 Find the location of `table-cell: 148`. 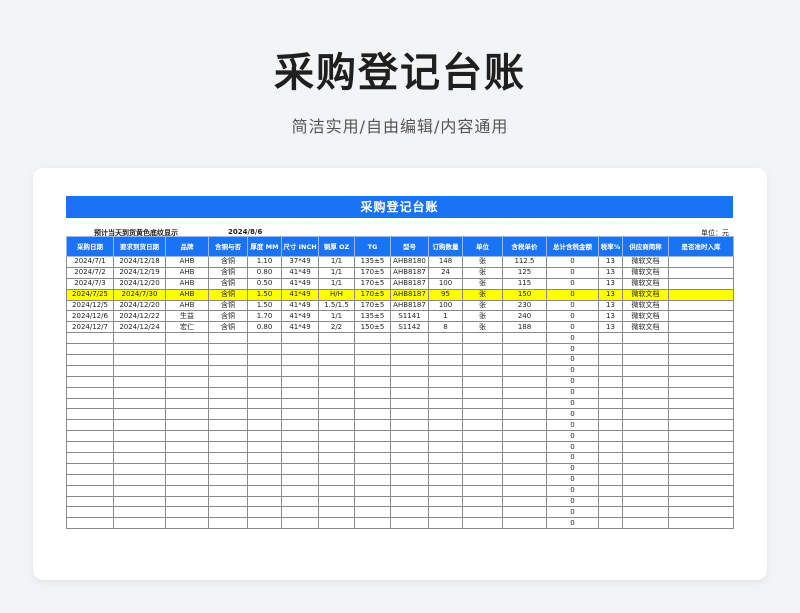

table-cell: 148 is located at coordinates (445, 262).